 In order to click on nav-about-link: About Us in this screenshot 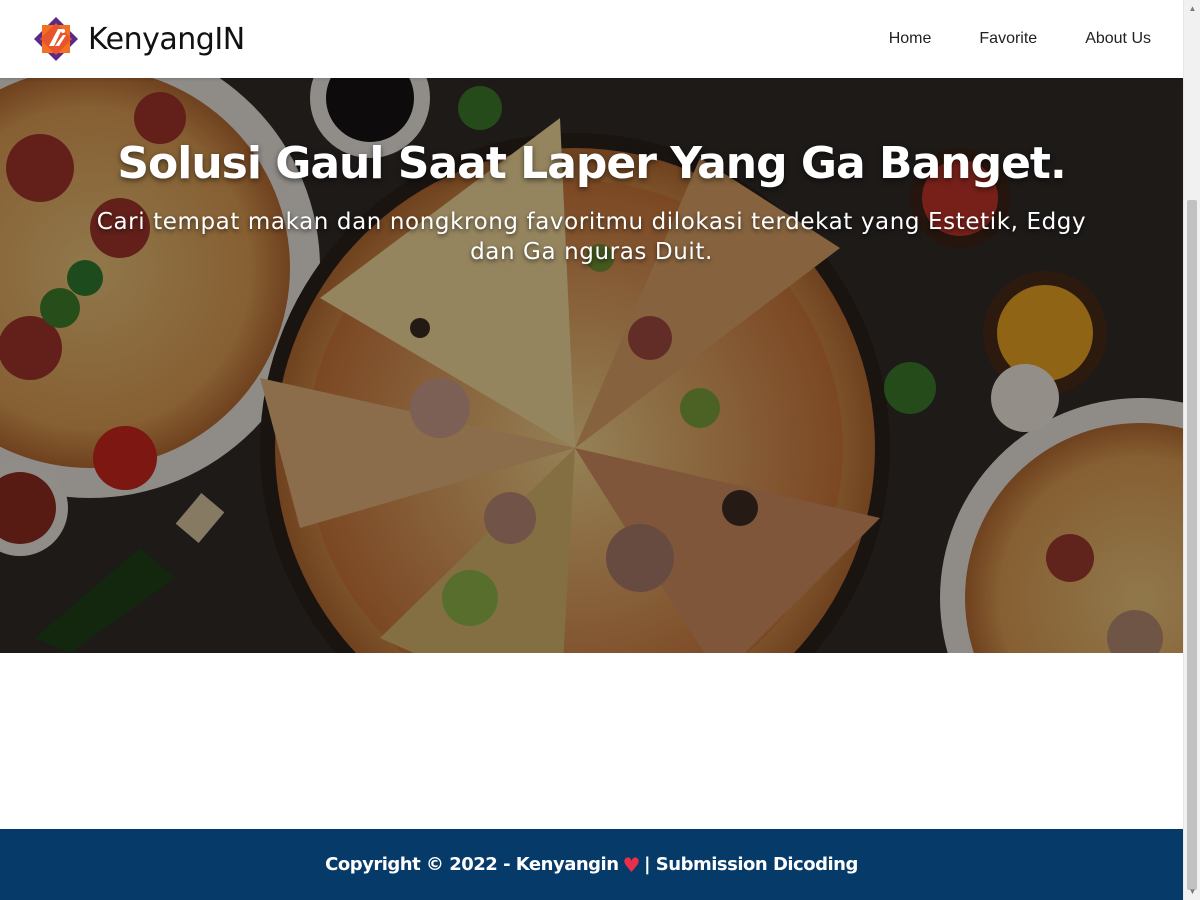, I will do `click(1118, 39)`.